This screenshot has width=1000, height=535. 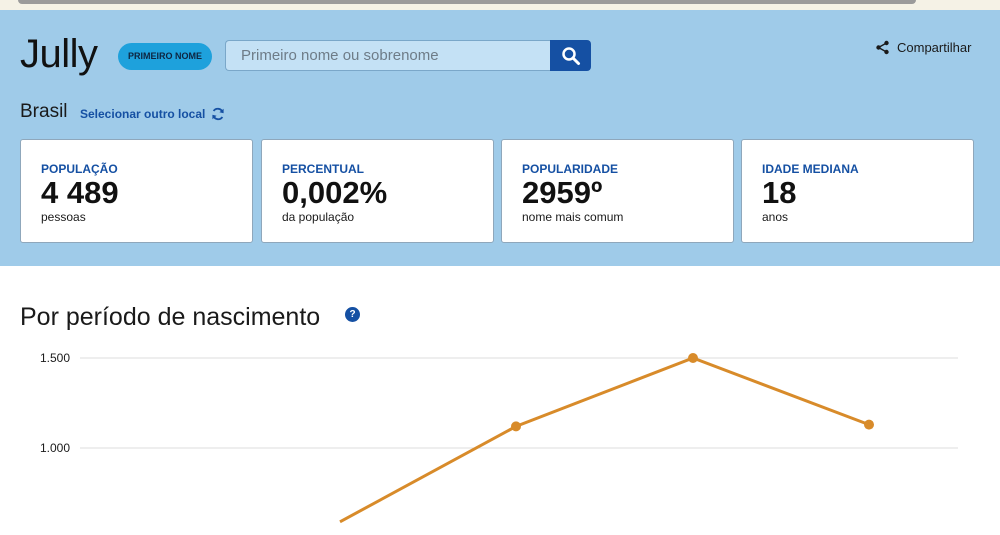 I want to click on change-location-link: Selecionar outro local, so click(x=152, y=114).